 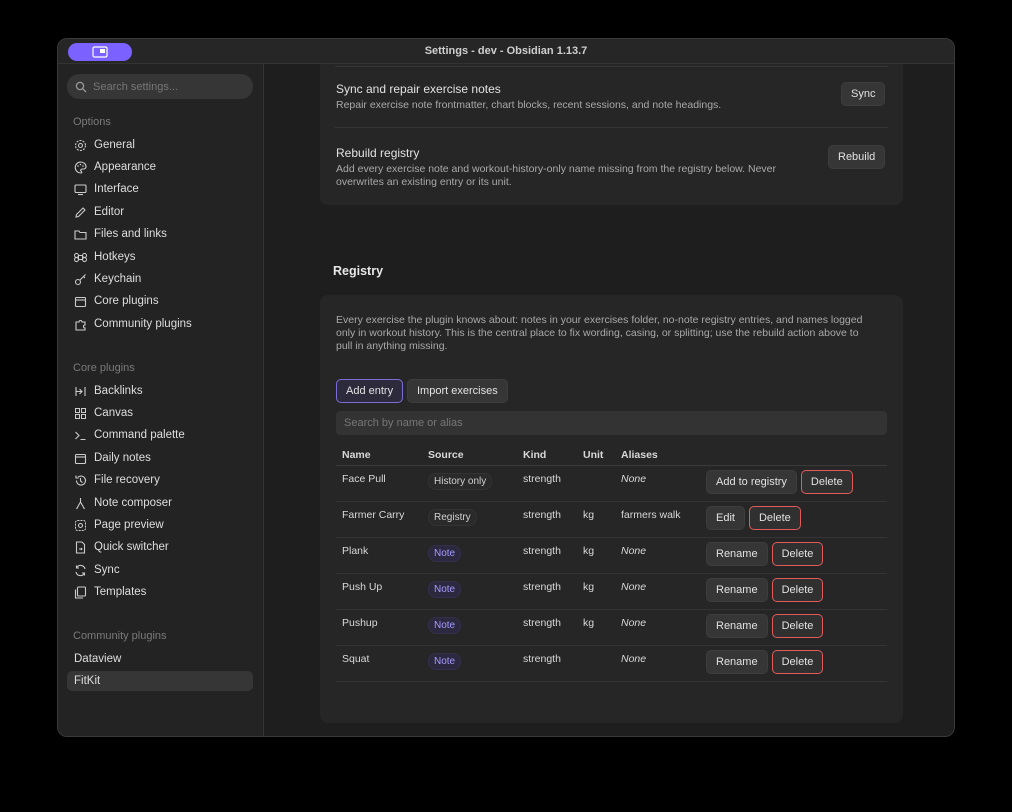 I want to click on sidebar-item-label: Command palette, so click(x=139, y=435).